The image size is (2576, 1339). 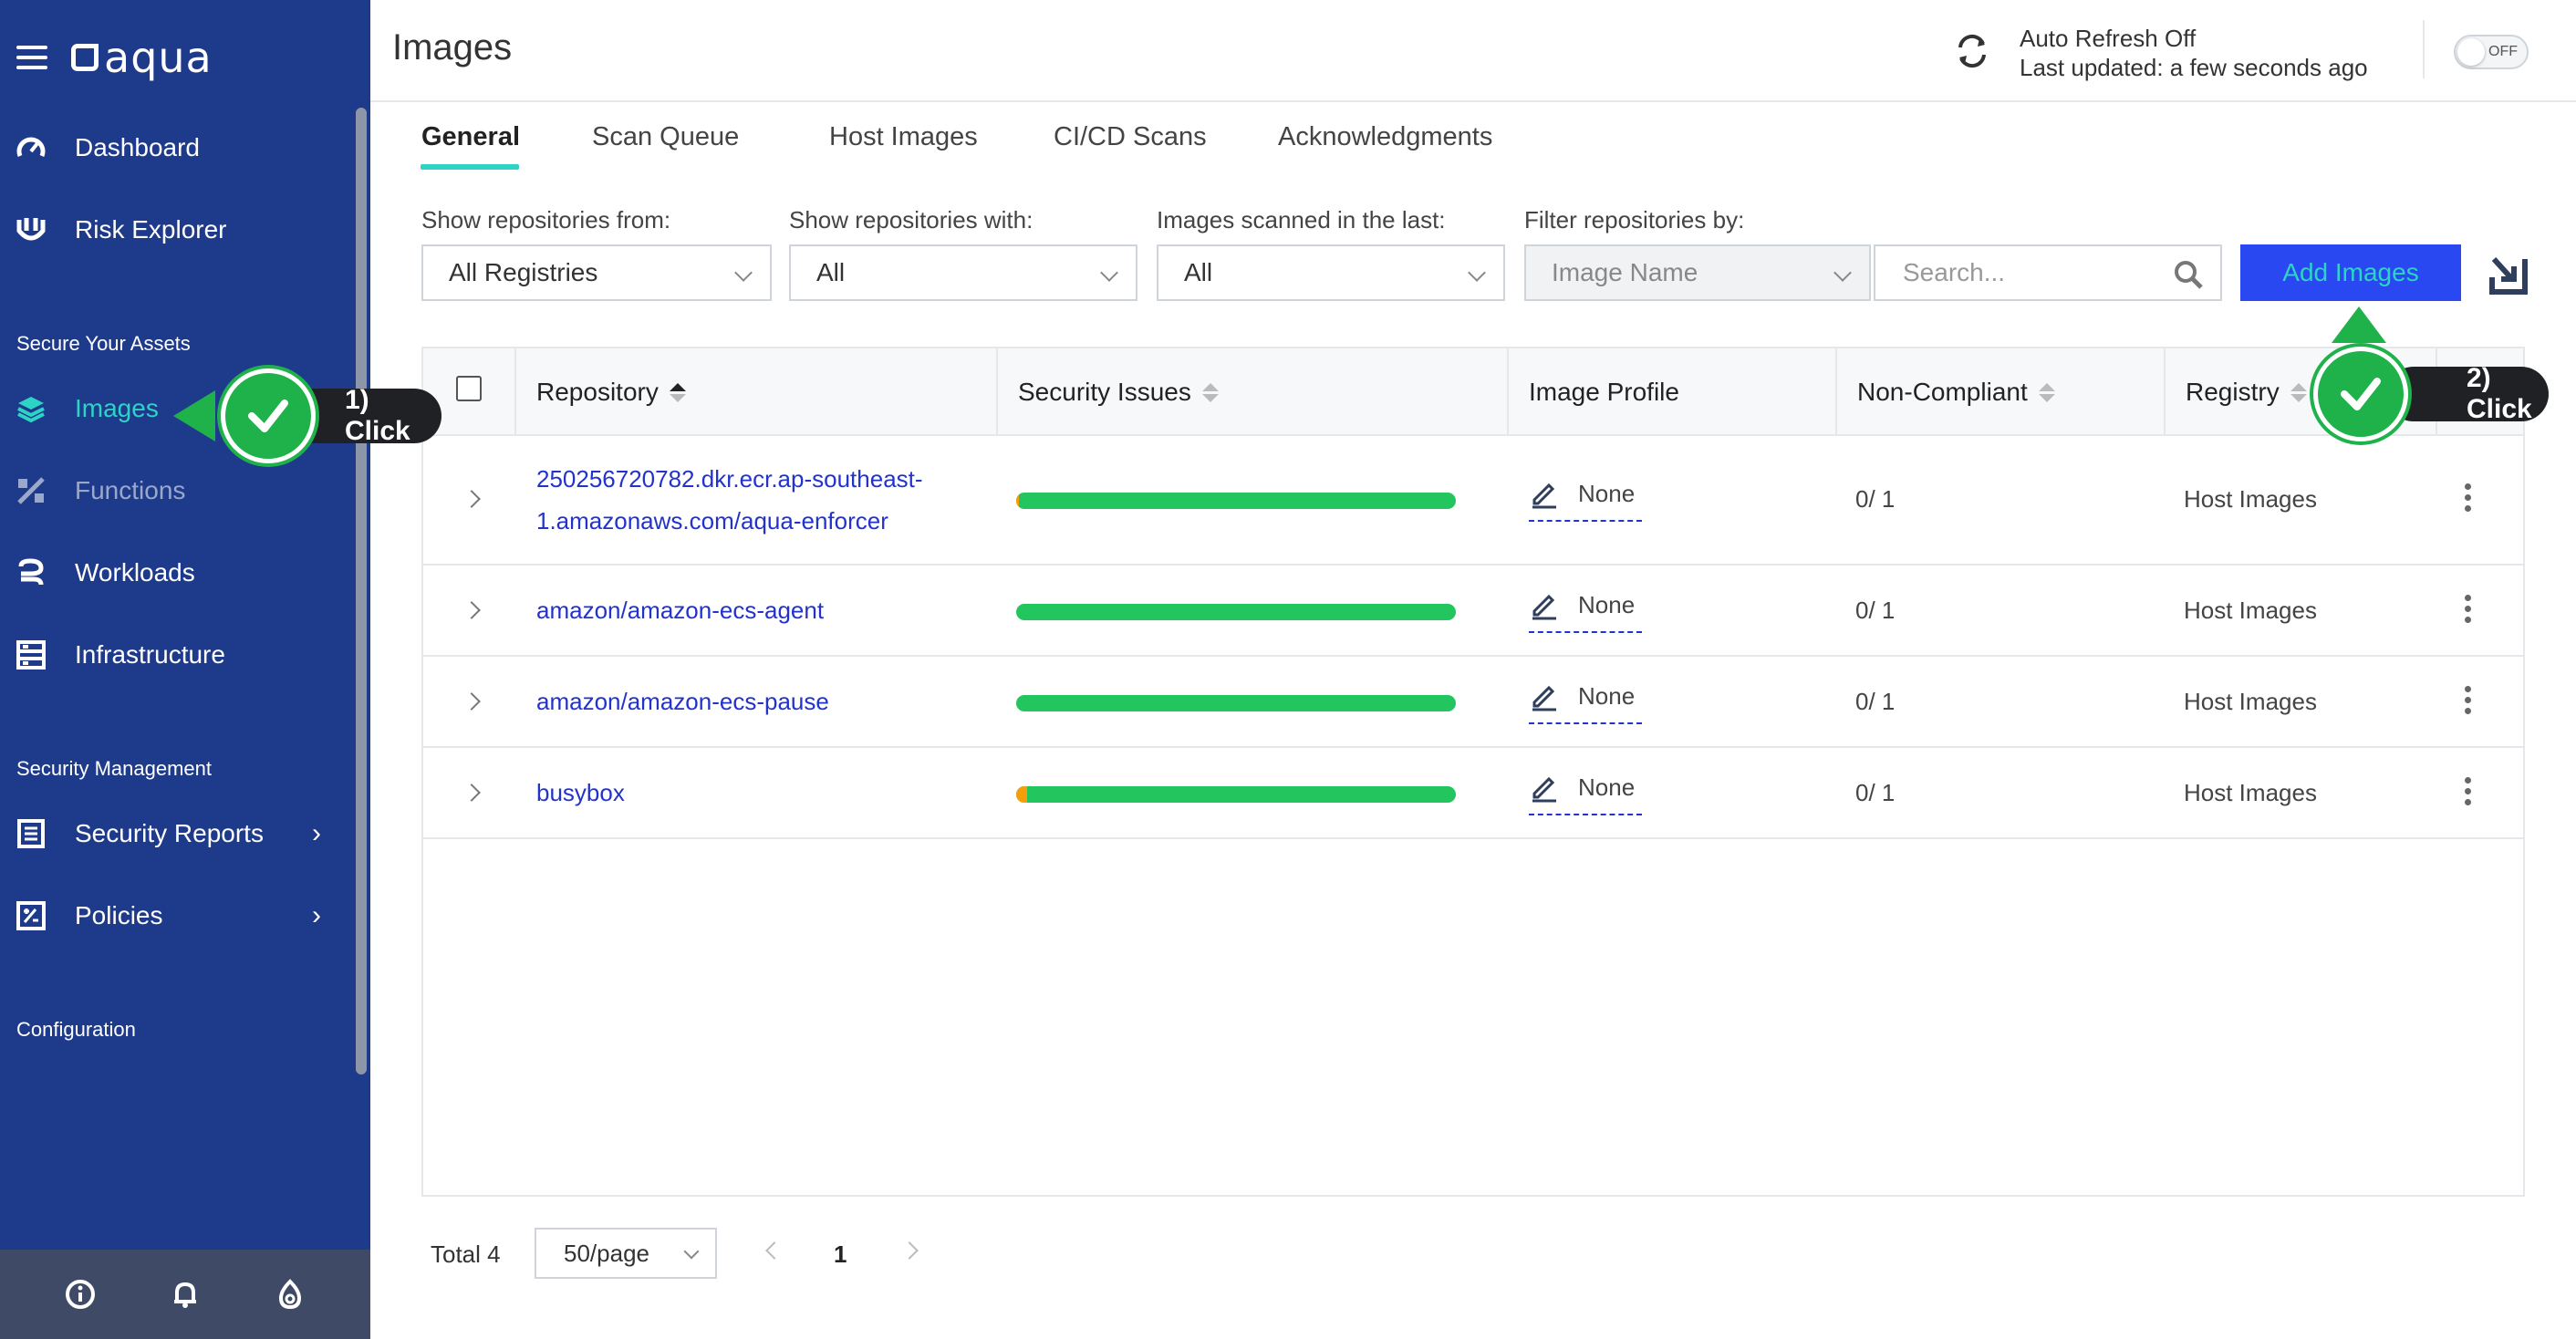 I want to click on annotation-label: 2) Click, so click(x=2467, y=393).